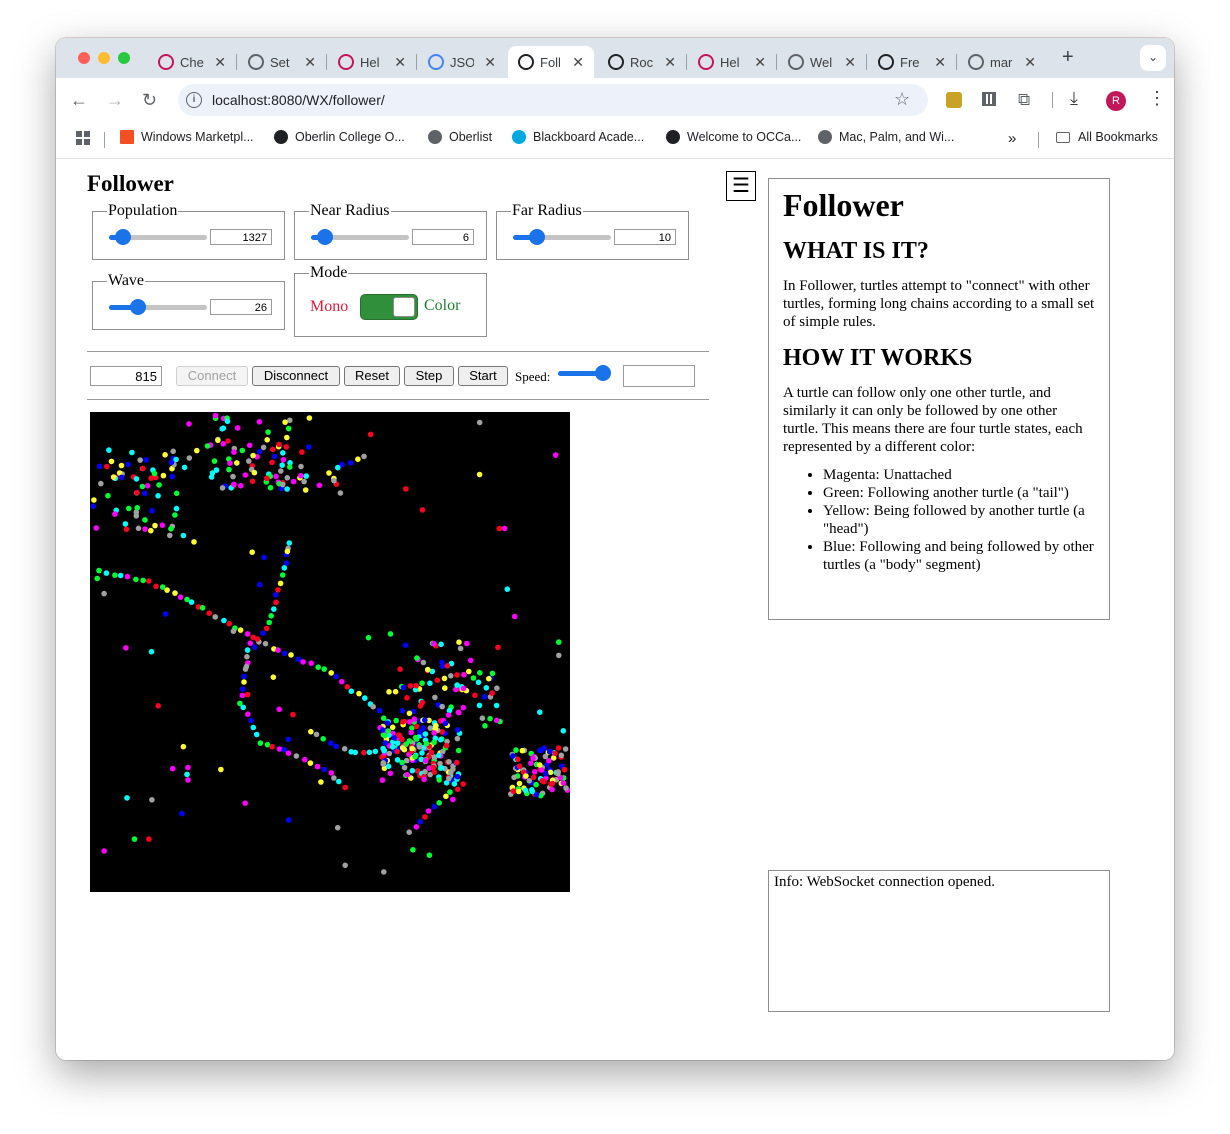  Describe the element at coordinates (360, 237) in the screenshot. I see `near-radius-slider` at that location.